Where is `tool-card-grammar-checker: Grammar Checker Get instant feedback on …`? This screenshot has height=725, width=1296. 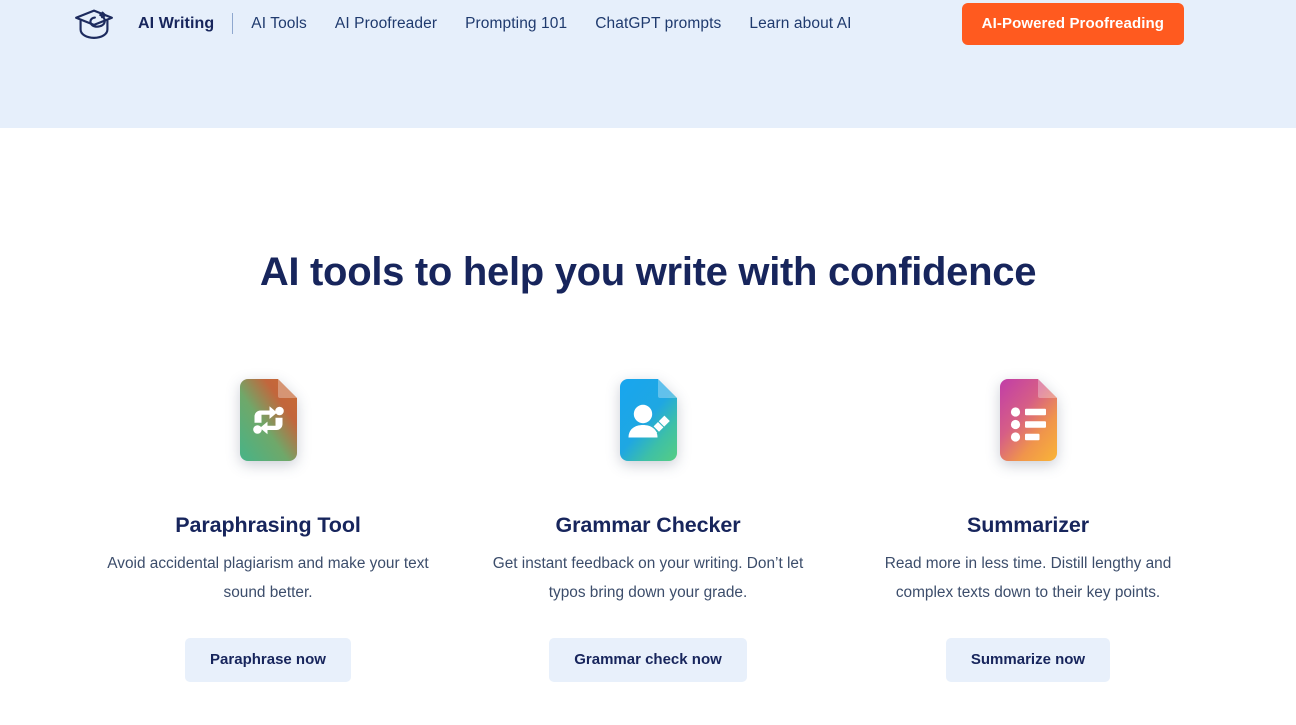
tool-card-grammar-checker: Grammar Checker Get instant feedback on … is located at coordinates (648, 530).